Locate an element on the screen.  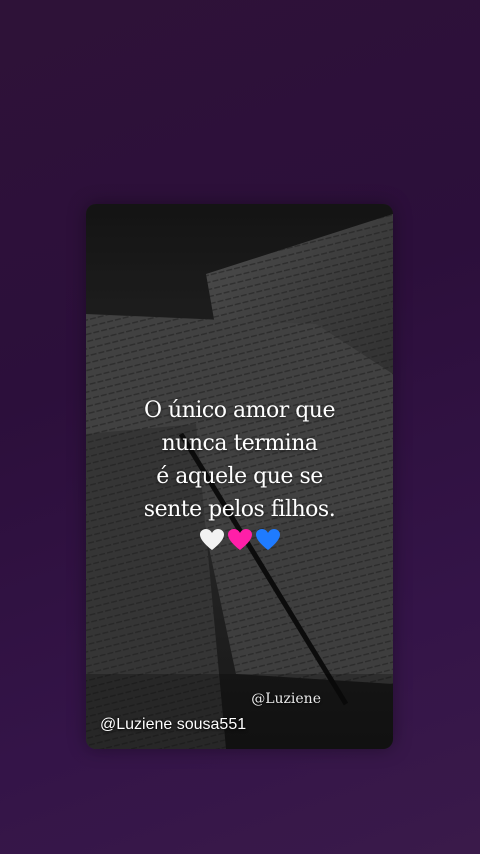
quote-line-4: sente pelos filhos. is located at coordinates (239, 509).